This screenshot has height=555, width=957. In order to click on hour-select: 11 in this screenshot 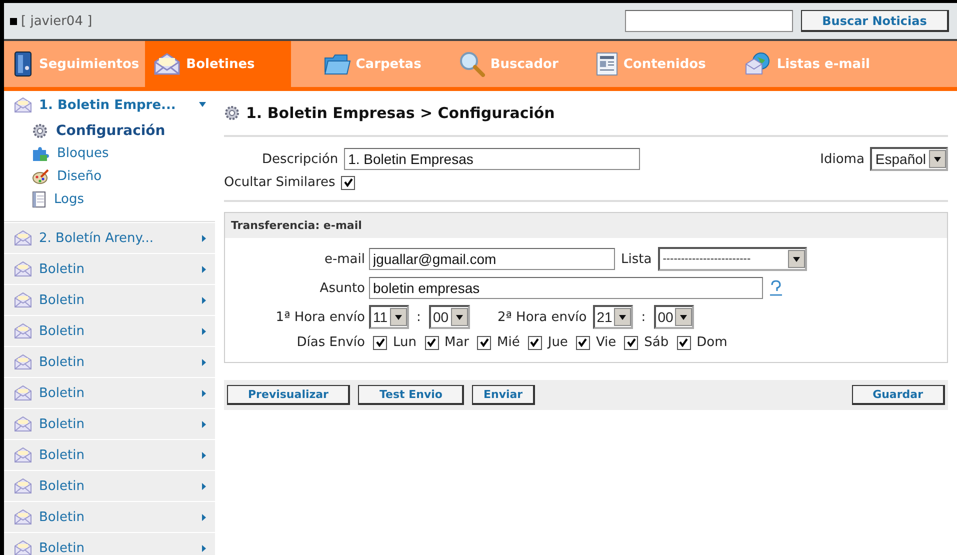, I will do `click(389, 317)`.